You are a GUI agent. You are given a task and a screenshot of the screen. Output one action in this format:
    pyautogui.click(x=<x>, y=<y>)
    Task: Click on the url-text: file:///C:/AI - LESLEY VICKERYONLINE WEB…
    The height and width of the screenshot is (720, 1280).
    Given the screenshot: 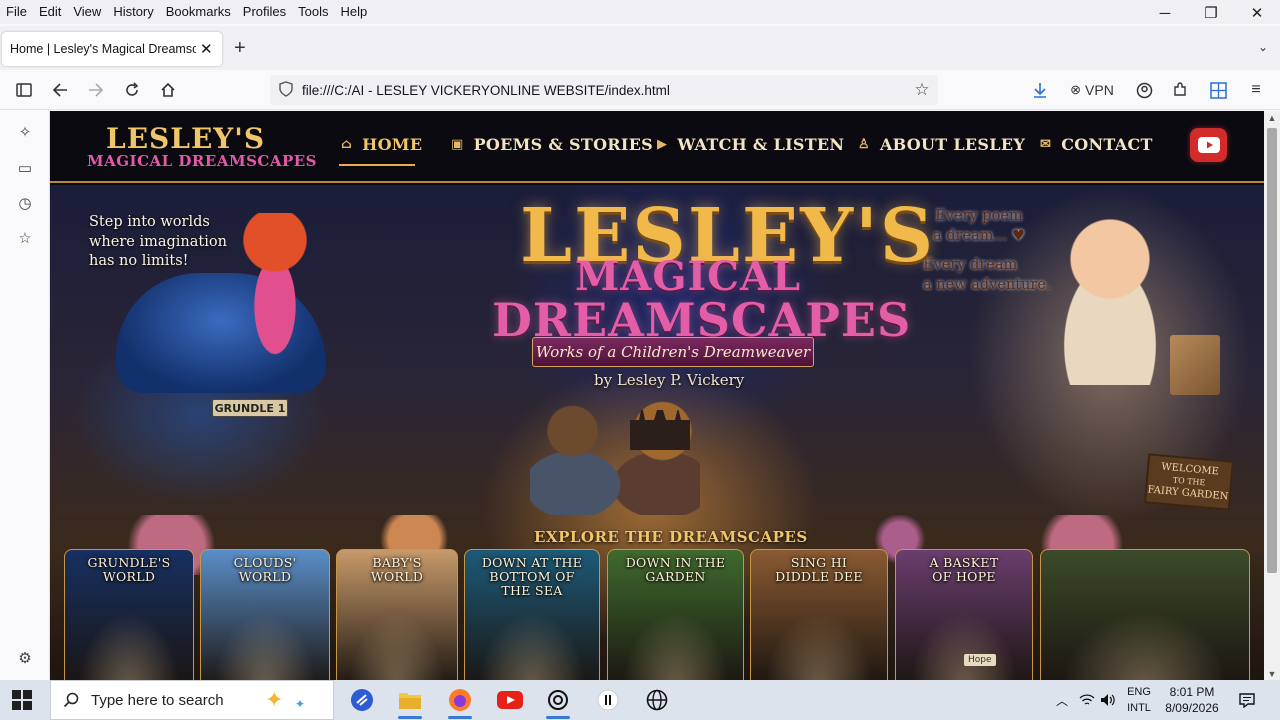 What is the action you would take?
    pyautogui.click(x=604, y=90)
    